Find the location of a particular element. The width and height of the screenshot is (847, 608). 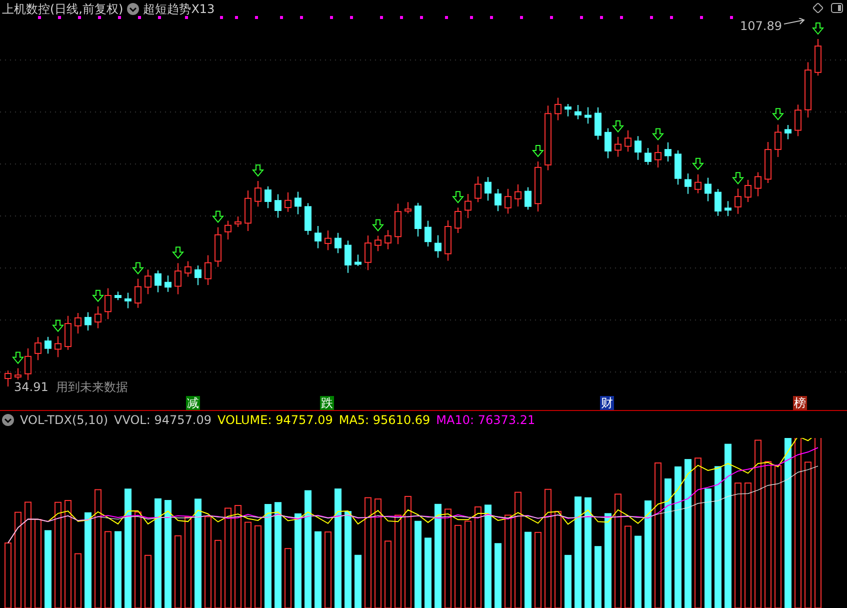

indicator-value: MA10: 76373.21 is located at coordinates (486, 420).